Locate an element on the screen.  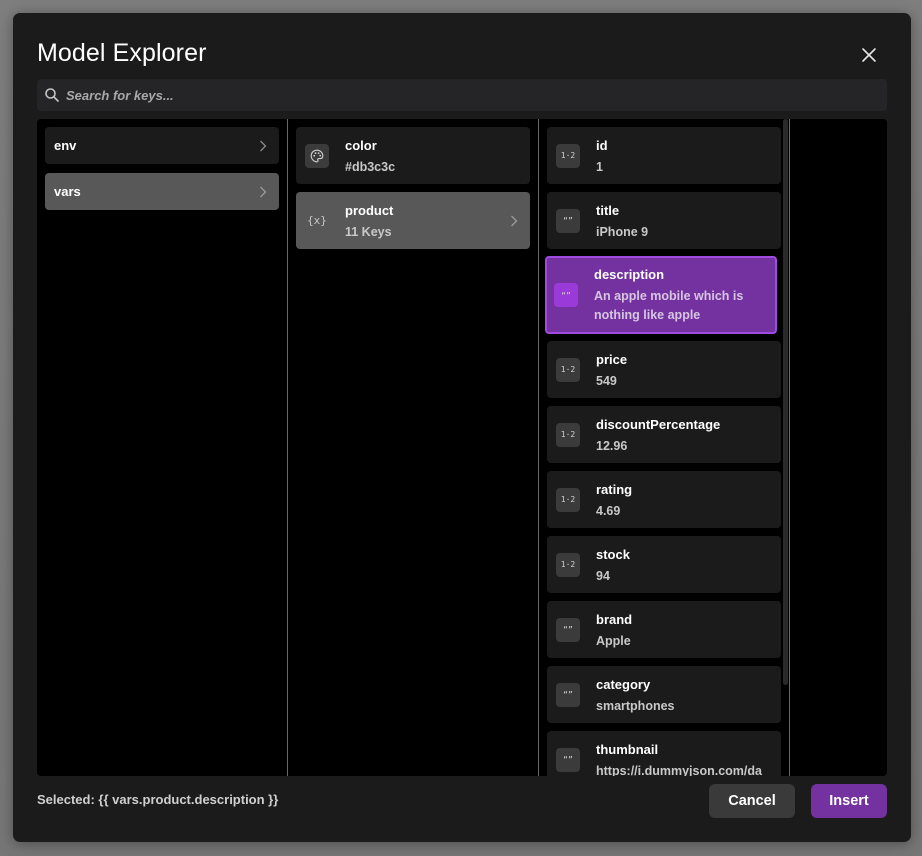
item-value: Apple is located at coordinates (613, 641).